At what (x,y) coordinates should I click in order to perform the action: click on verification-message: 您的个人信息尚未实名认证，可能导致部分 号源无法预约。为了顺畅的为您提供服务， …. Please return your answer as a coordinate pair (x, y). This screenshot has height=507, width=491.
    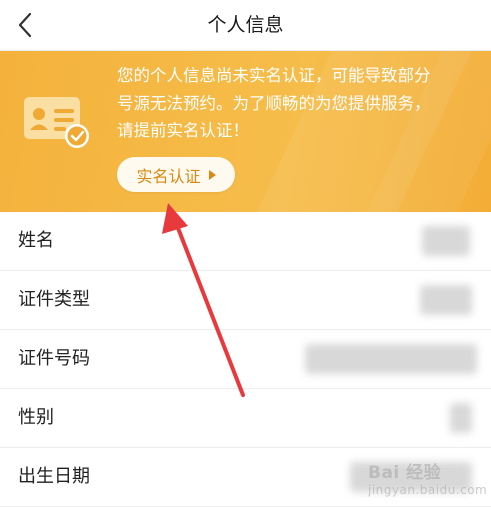
    Looking at the image, I should click on (297, 103).